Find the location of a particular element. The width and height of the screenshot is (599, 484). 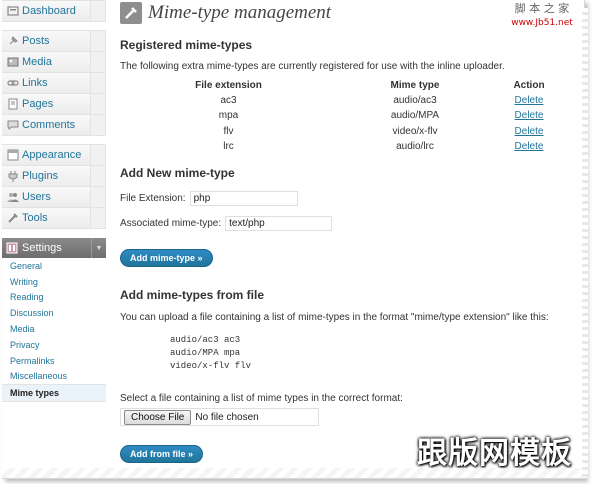

cell-extension: flv is located at coordinates (228, 131).